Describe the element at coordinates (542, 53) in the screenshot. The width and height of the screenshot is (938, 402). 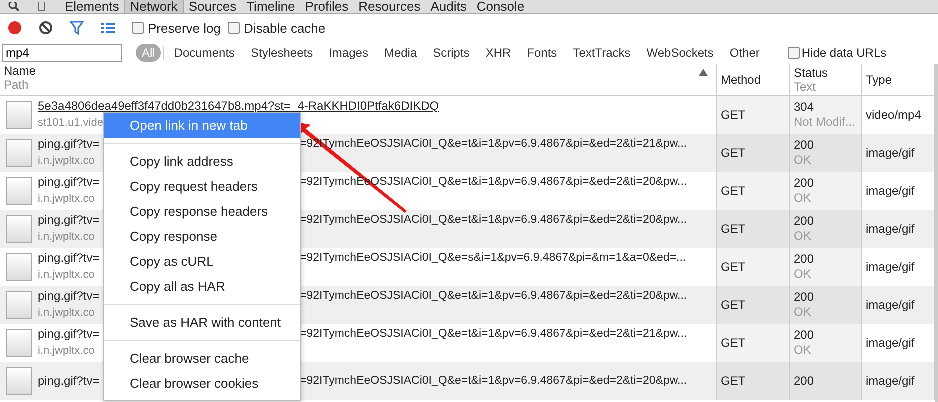
I see `filter-type-button: Fonts` at that location.